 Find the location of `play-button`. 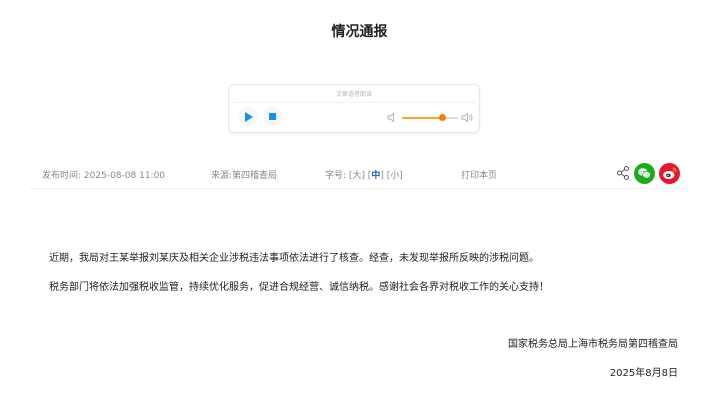

play-button is located at coordinates (248, 116).